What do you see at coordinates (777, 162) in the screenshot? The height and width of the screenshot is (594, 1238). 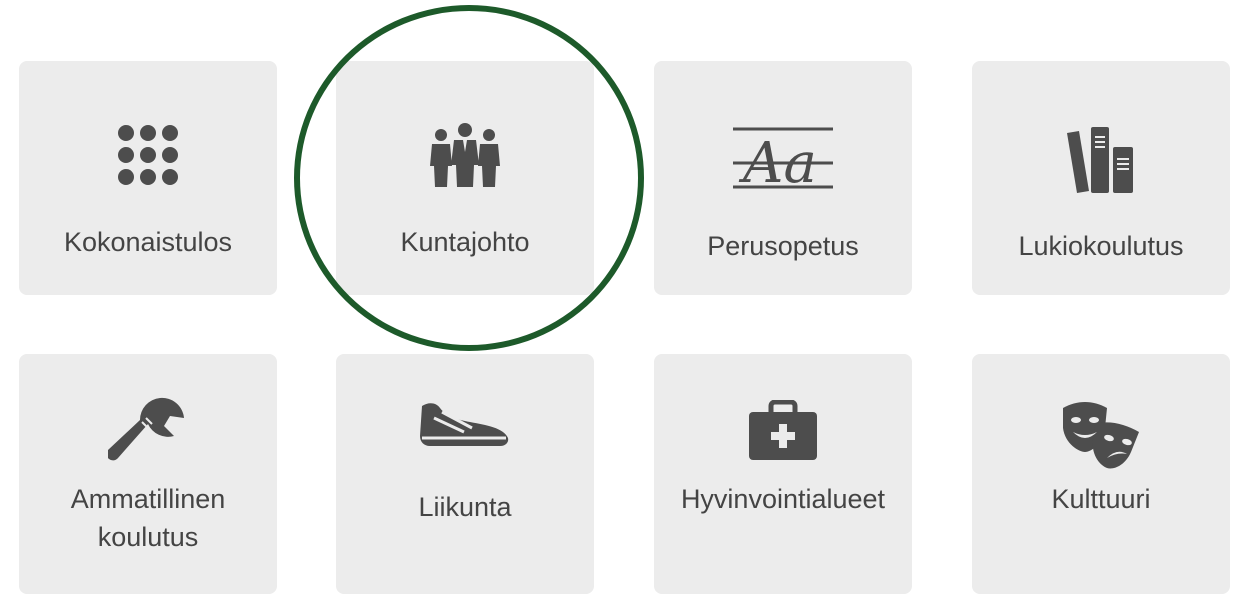 I see `svg-text: Aa` at bounding box center [777, 162].